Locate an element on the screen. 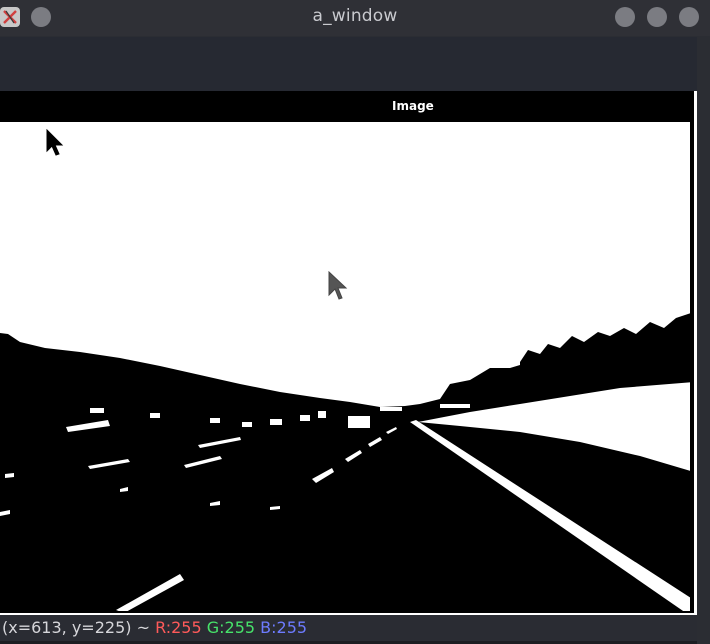  green-value: G:255 is located at coordinates (231, 627).